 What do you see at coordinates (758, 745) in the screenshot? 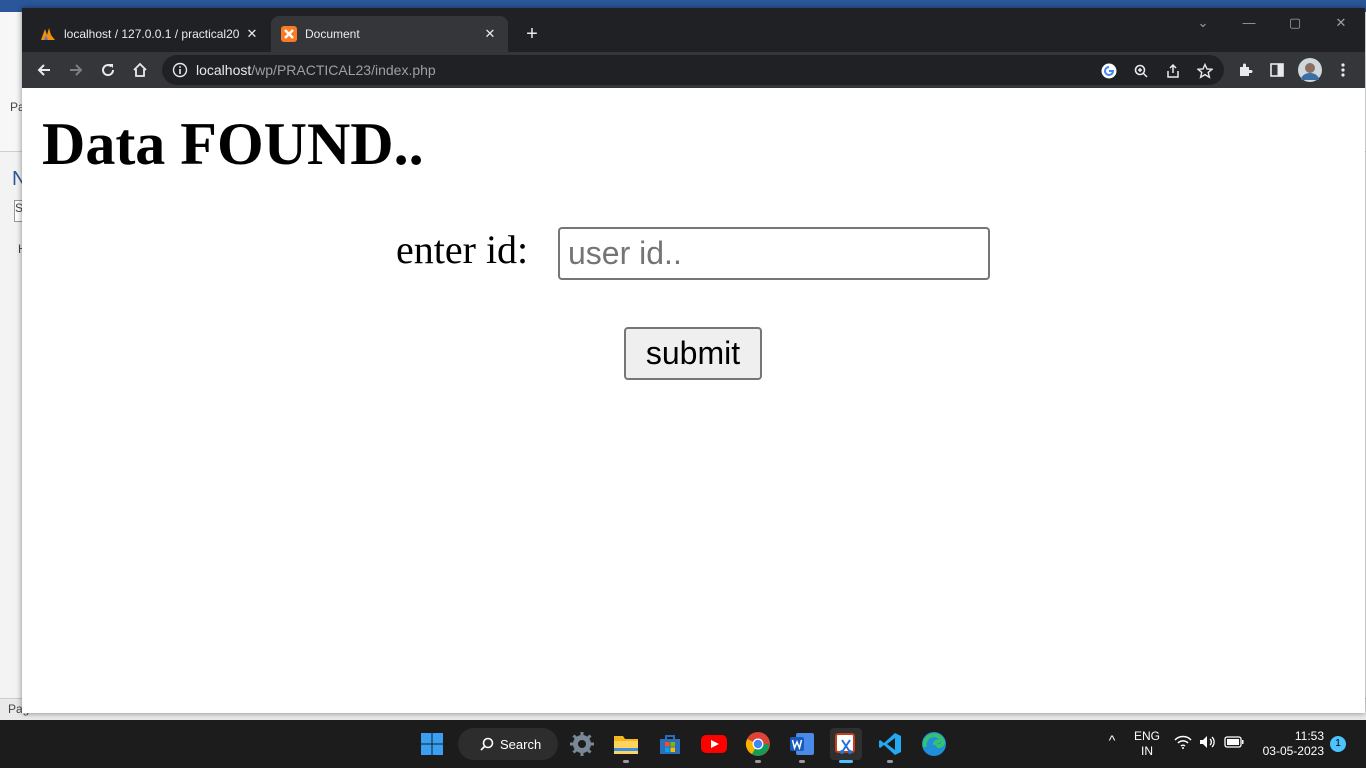
I see `chrome-icon` at bounding box center [758, 745].